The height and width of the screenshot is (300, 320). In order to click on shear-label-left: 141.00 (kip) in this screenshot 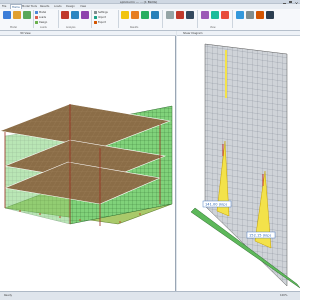, I will do `click(216, 205)`.